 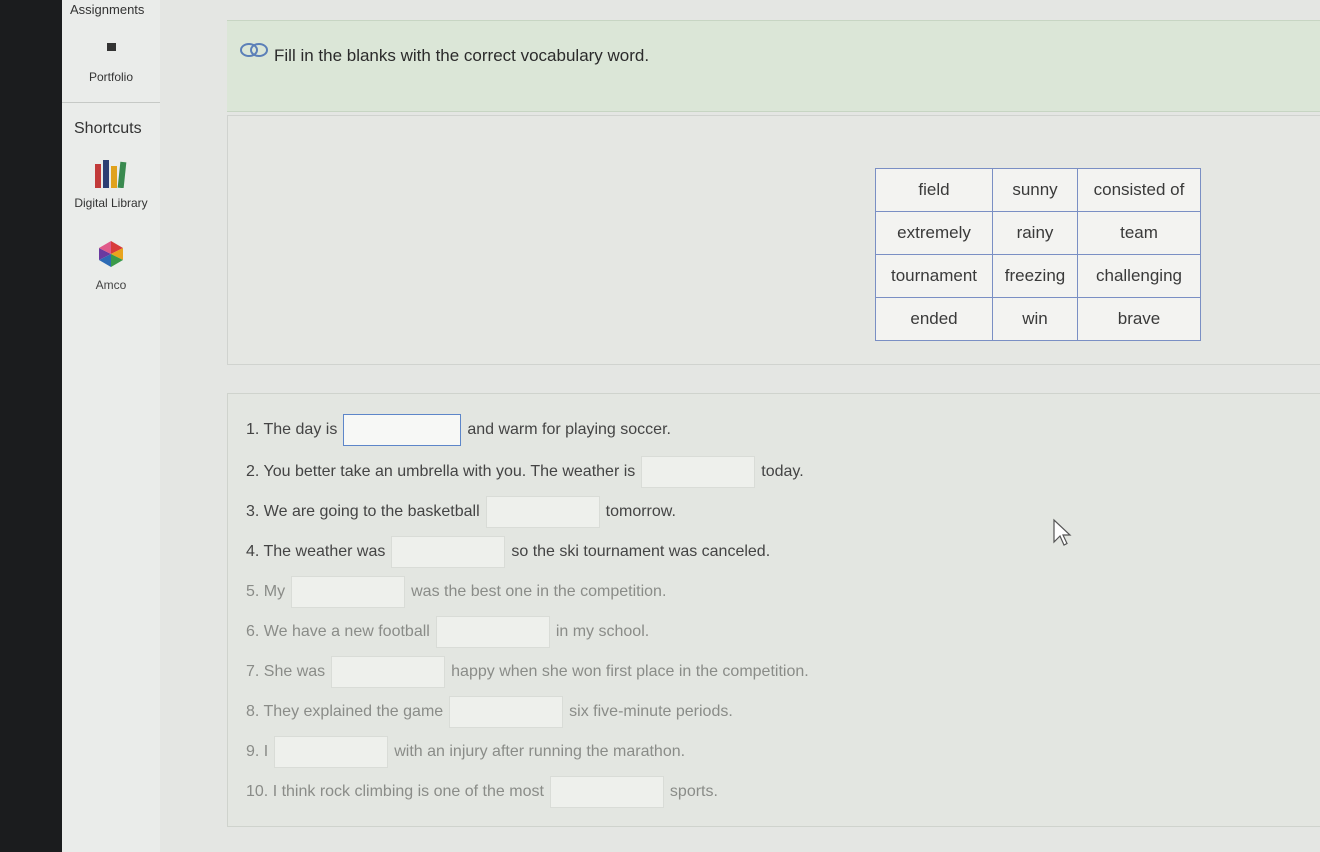 I want to click on sidebar-item-assignments: Assignments, so click(x=107, y=9).